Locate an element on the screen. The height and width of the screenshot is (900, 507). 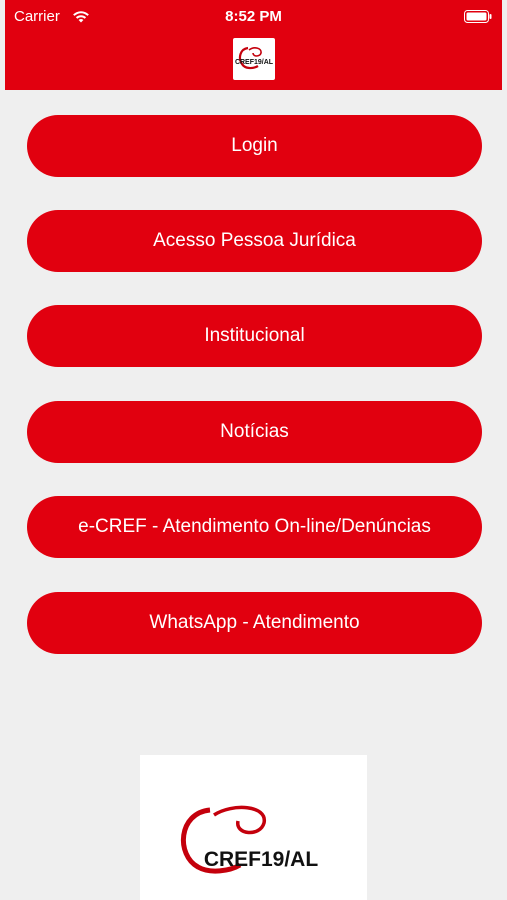
header-logo: CREF19/AL is located at coordinates (254, 59).